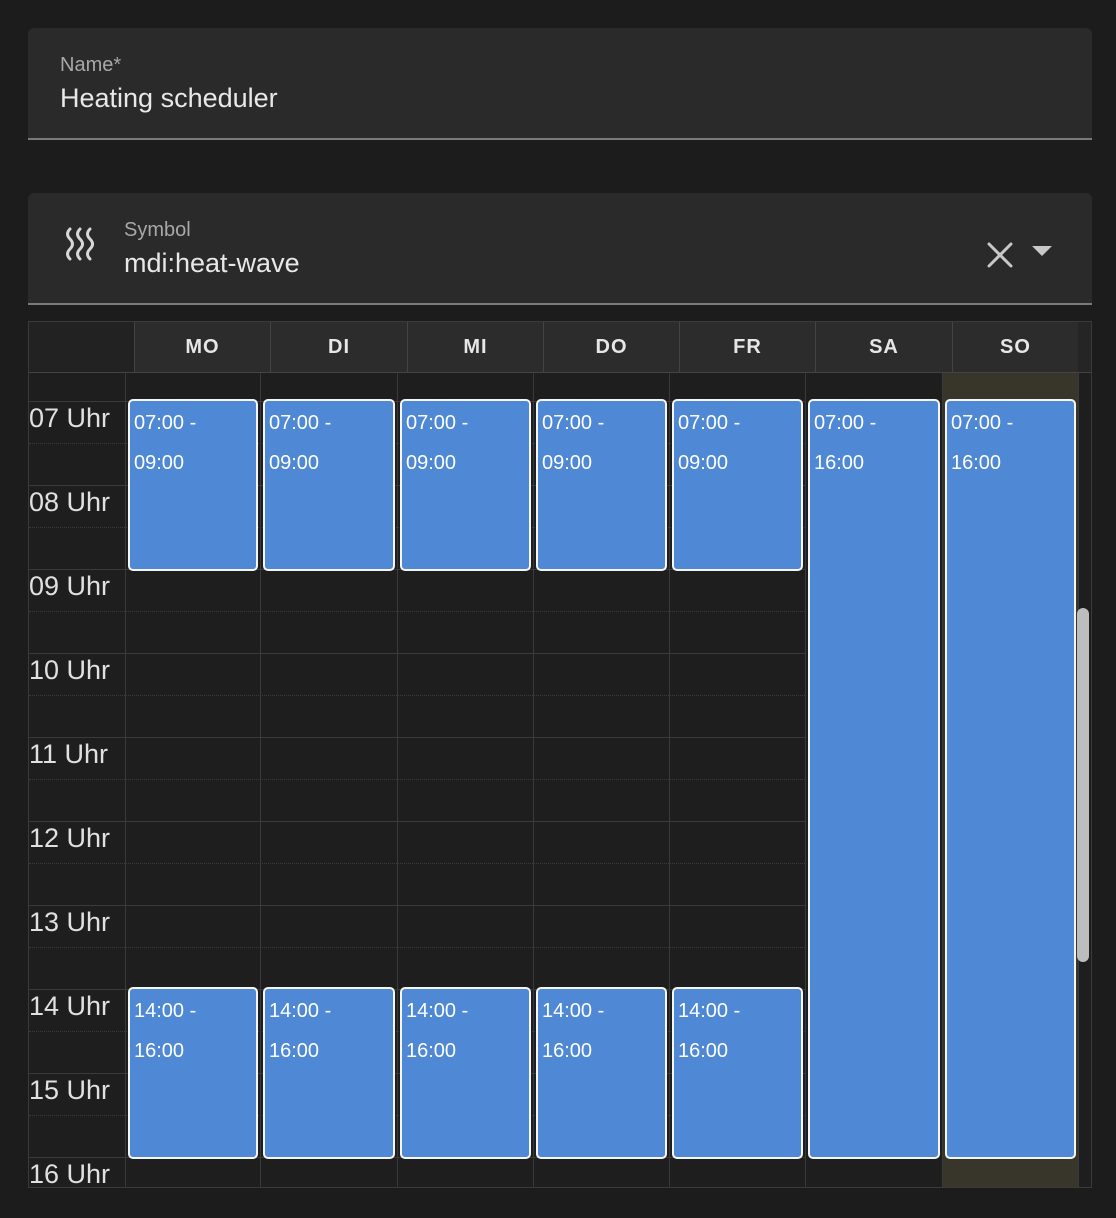  Describe the element at coordinates (91, 65) in the screenshot. I see `name-field-label: Name*` at that location.